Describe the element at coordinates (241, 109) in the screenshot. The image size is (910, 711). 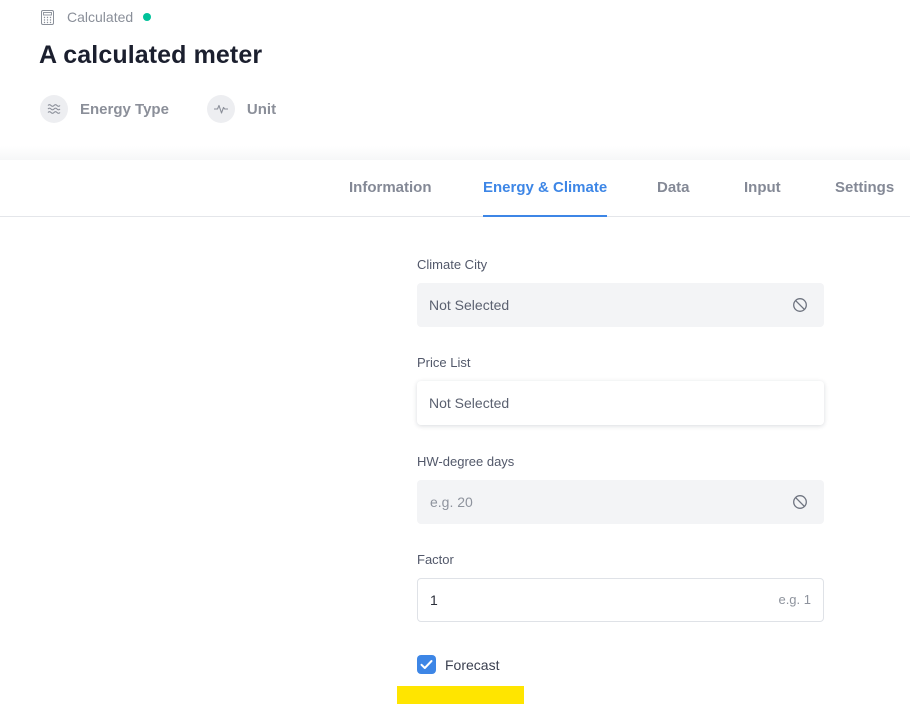
I see `unit-chip: Unit` at that location.